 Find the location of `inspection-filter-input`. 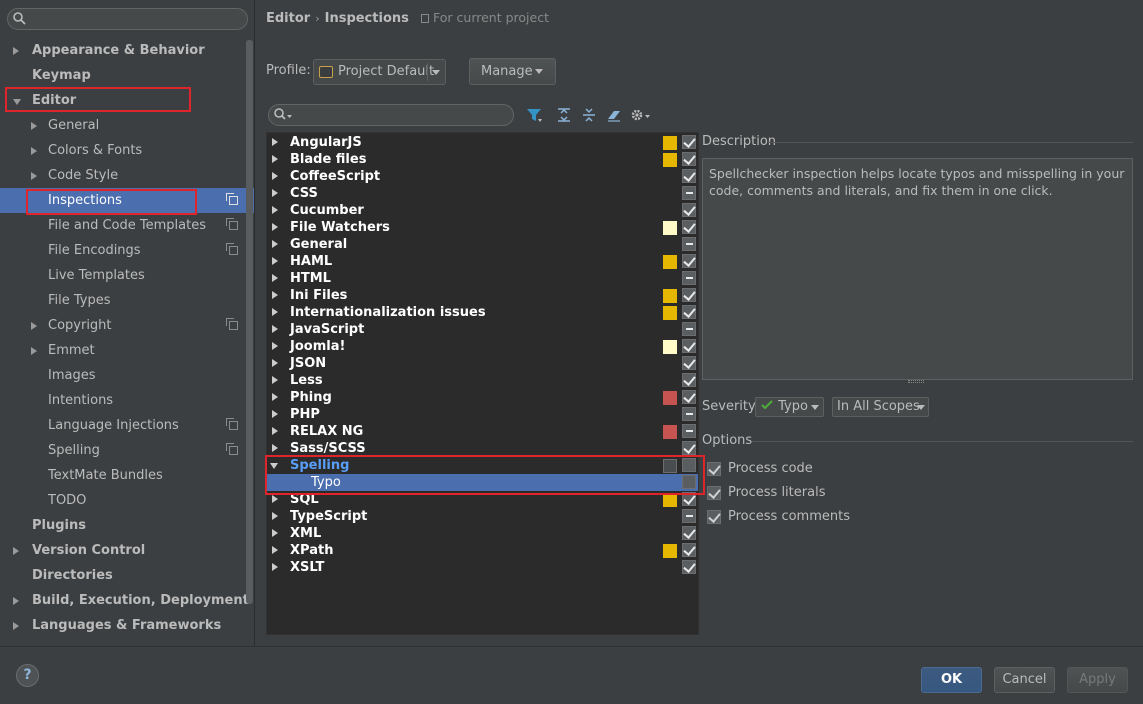

inspection-filter-input is located at coordinates (391, 115).